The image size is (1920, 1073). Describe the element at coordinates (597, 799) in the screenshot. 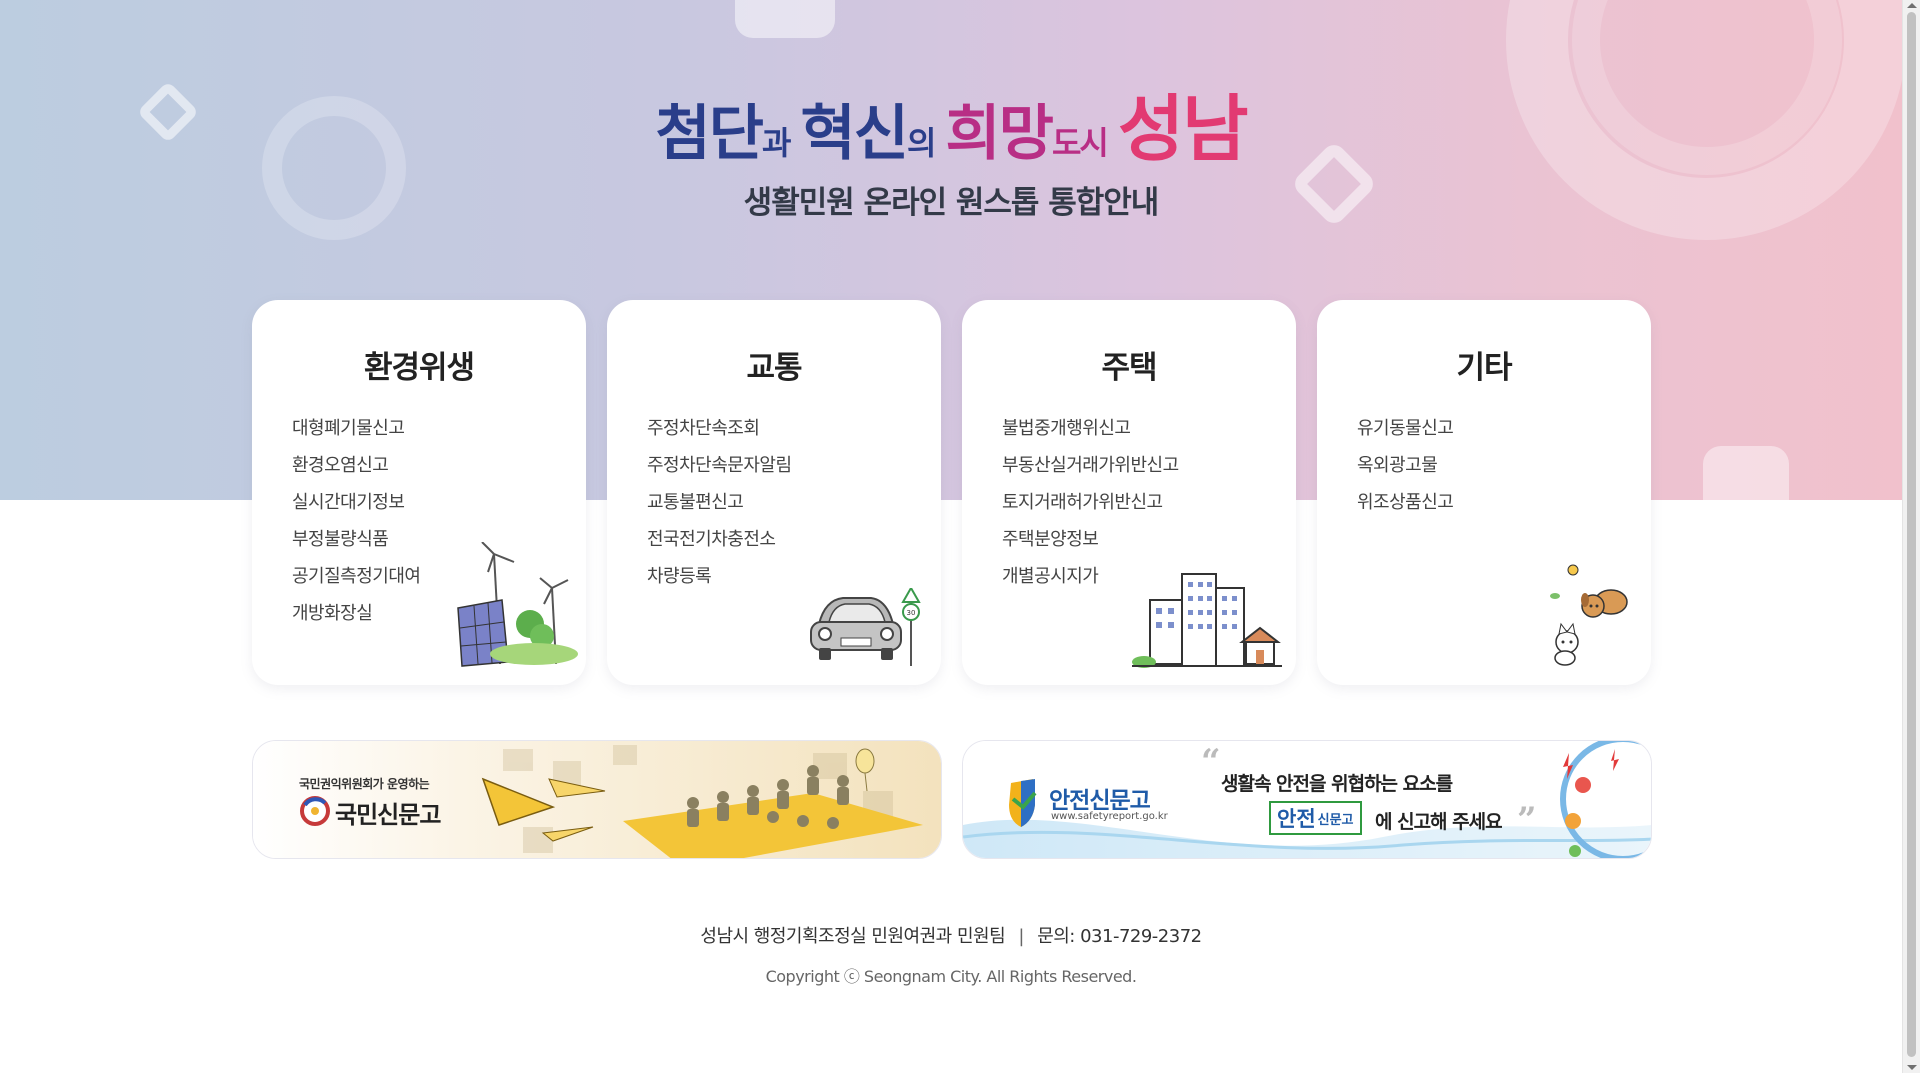

I see `banner-epeople: 국민권익위원회가 운영하는 국민신문고` at that location.